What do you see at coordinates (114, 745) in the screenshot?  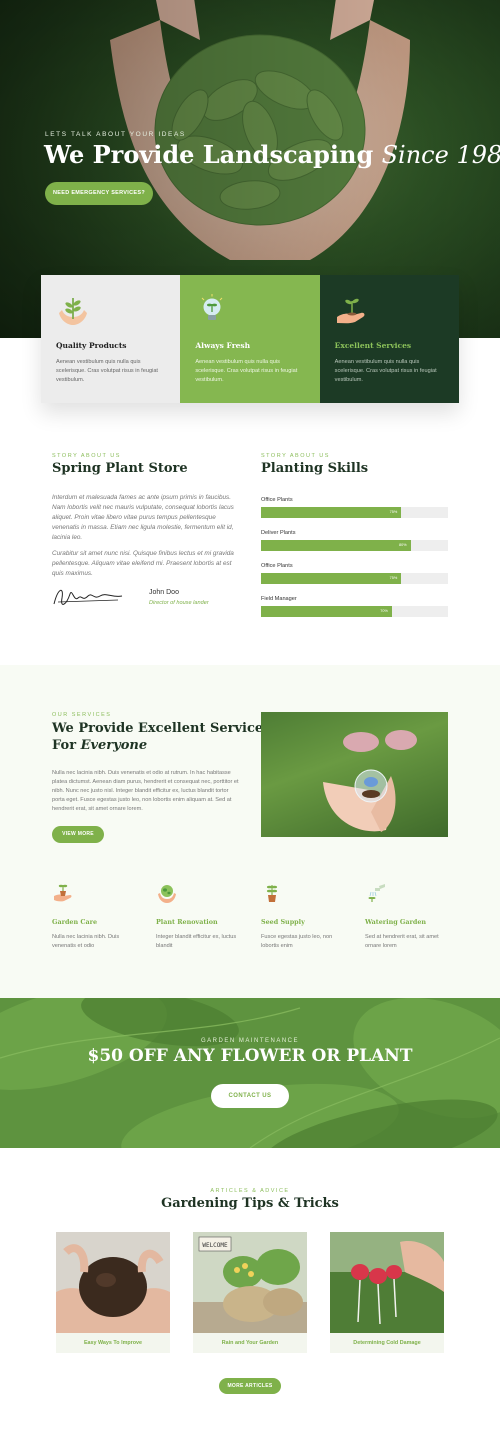 I see `services-title-italic: Everyone` at bounding box center [114, 745].